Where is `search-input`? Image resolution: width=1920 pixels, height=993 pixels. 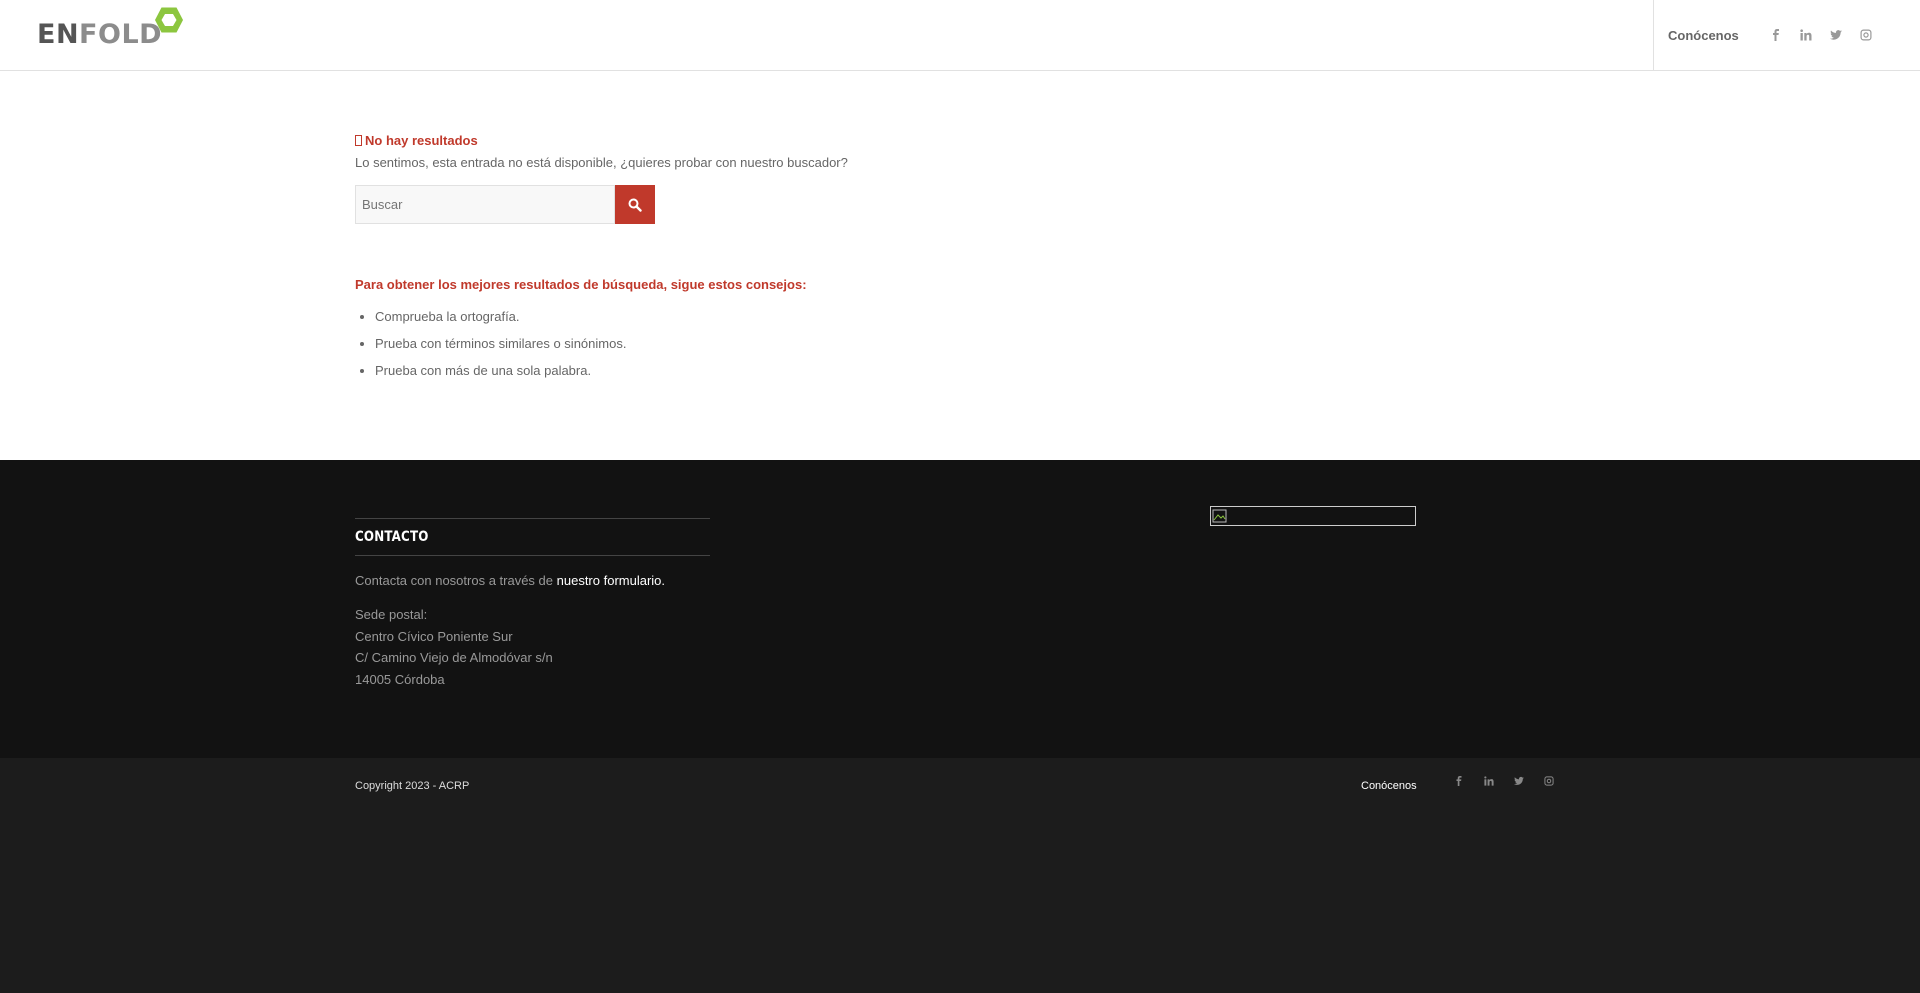
search-input is located at coordinates (485, 204).